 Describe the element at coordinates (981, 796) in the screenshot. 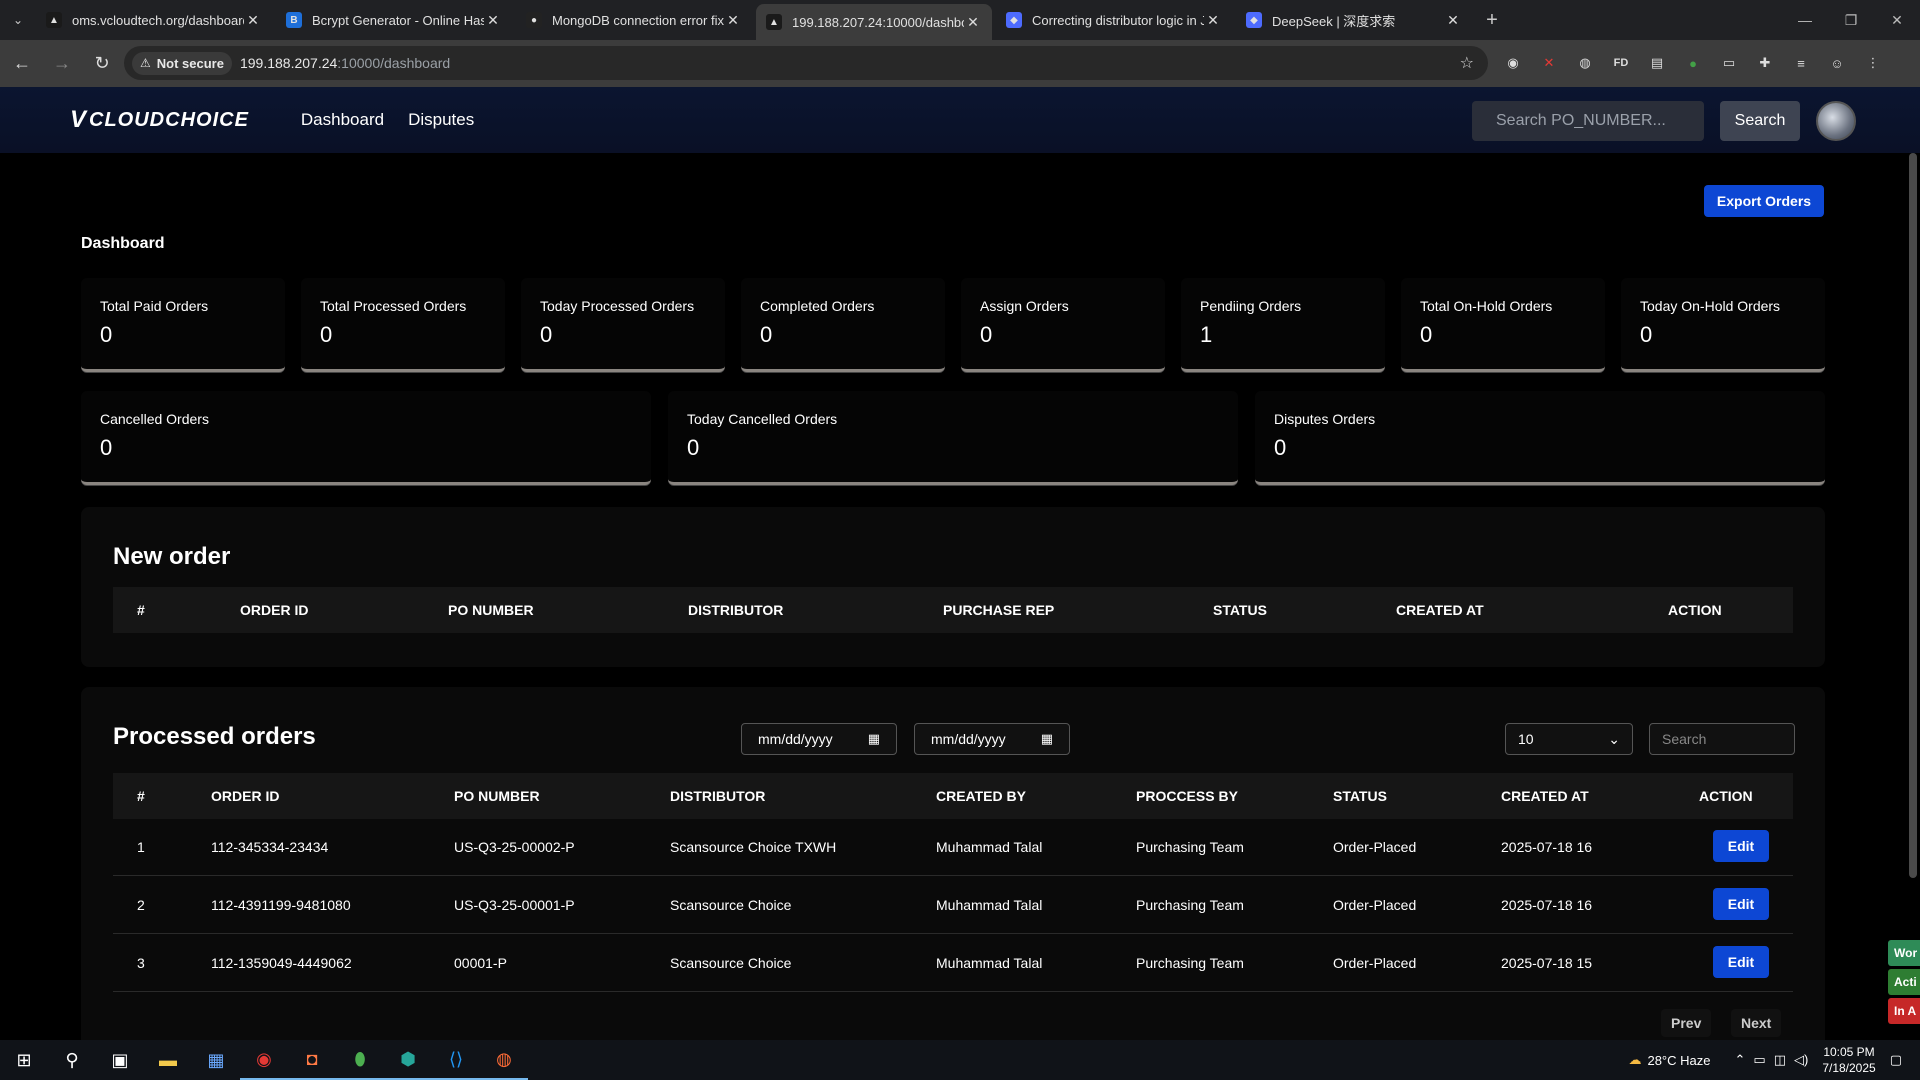

I see `column-header: CREATED BY` at that location.